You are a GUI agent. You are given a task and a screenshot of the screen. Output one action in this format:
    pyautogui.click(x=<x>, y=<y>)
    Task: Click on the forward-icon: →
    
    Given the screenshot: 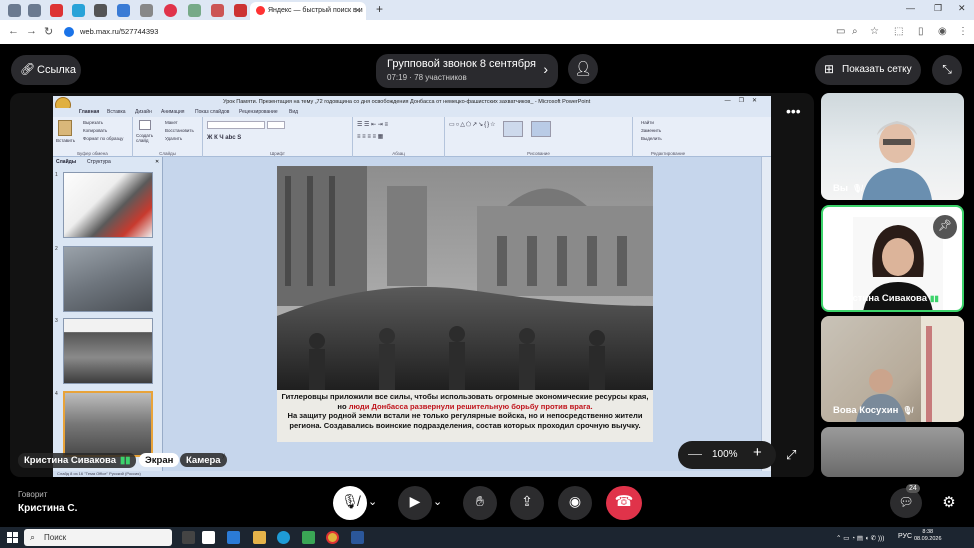 What is the action you would take?
    pyautogui.click(x=31, y=31)
    